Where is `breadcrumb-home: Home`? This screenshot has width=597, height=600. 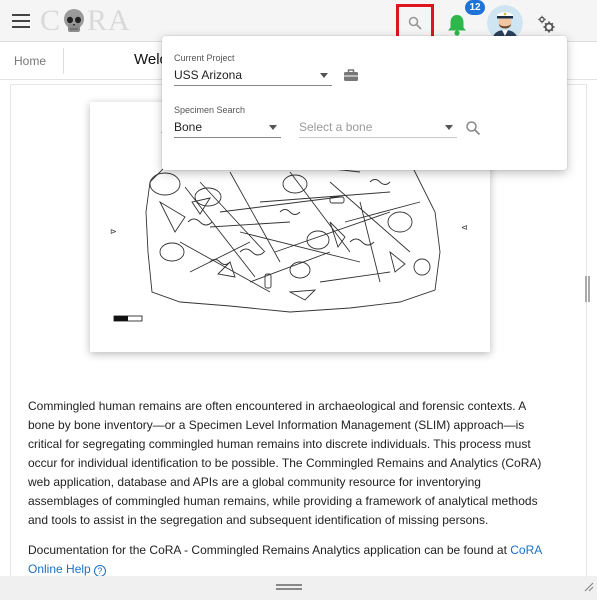
breadcrumb-home: Home is located at coordinates (30, 61).